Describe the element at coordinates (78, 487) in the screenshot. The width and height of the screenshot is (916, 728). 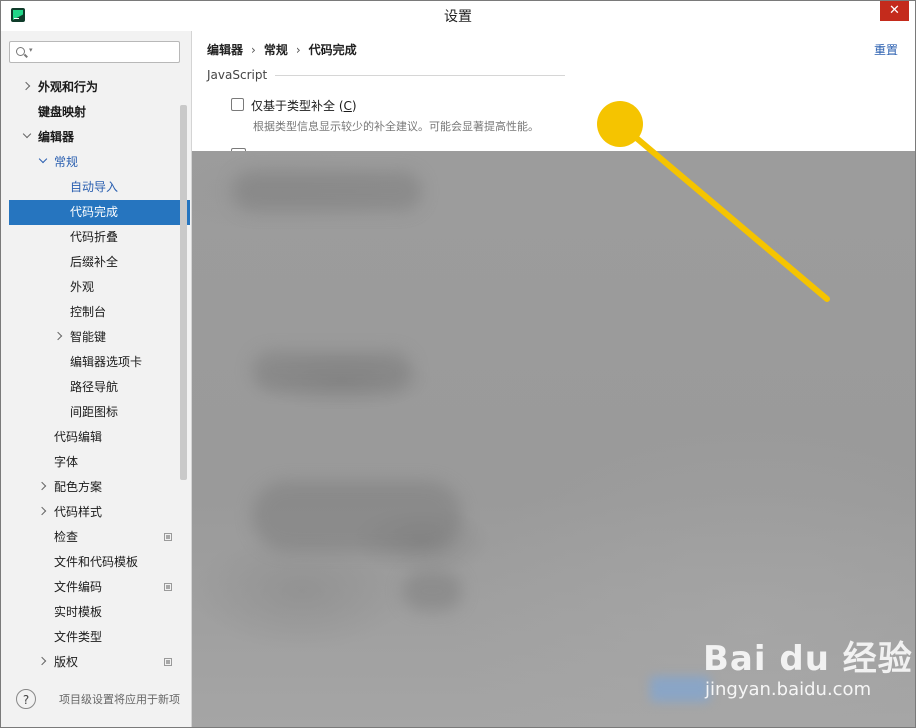
I see `tree-item-label: 配色方案` at that location.